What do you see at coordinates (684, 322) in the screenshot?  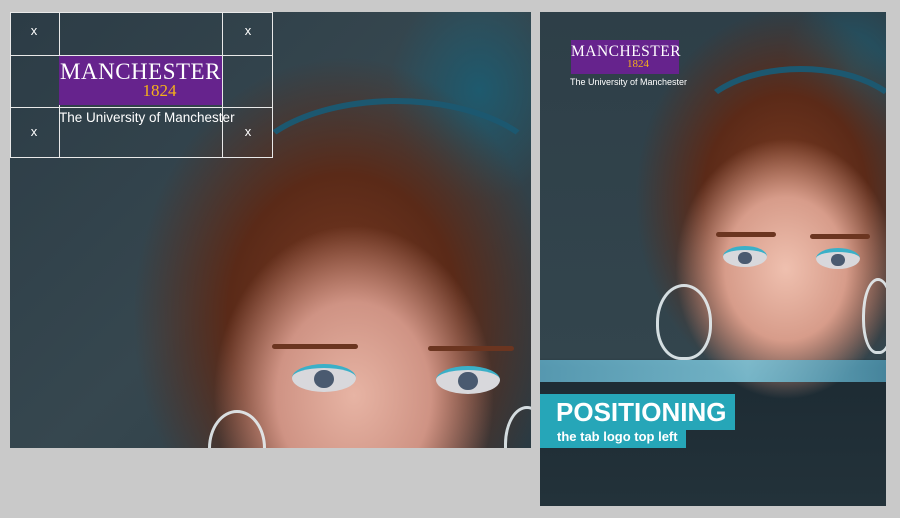 I see `earring-left` at bounding box center [684, 322].